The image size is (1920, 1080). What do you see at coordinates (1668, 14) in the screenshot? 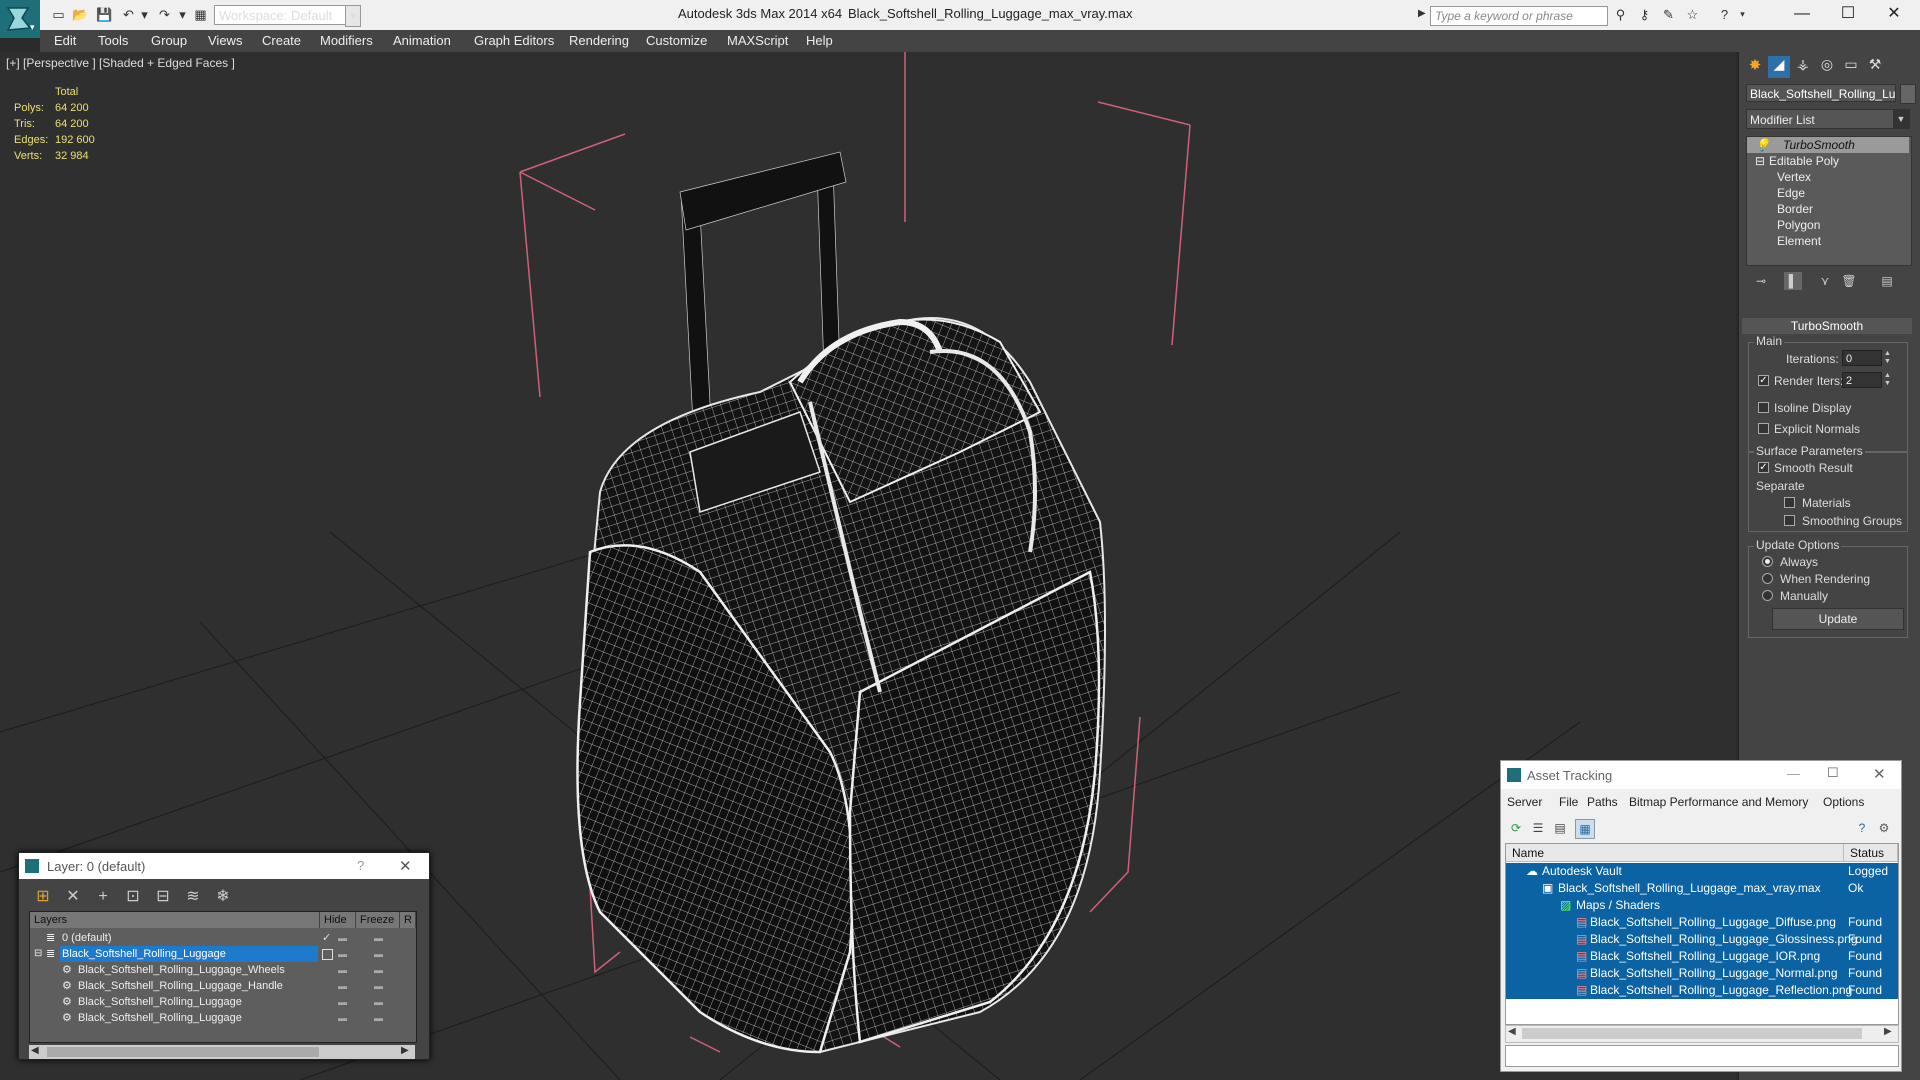
I see `communication-icon: ✎` at bounding box center [1668, 14].